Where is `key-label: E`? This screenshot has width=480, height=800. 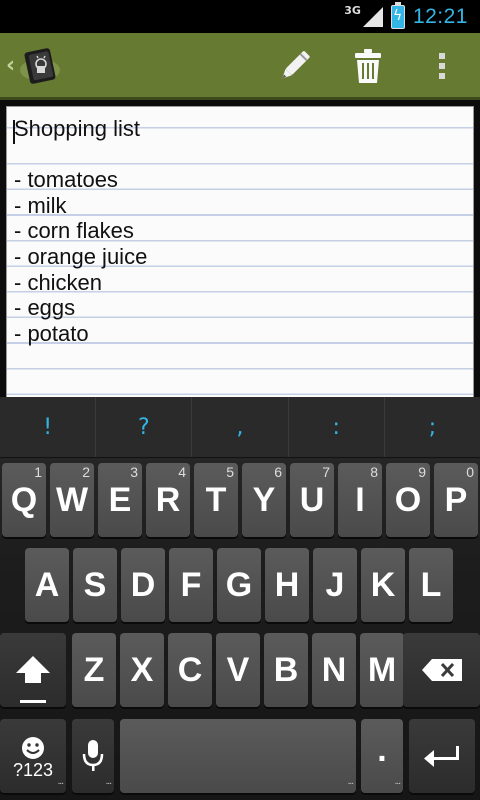 key-label: E is located at coordinates (120, 499).